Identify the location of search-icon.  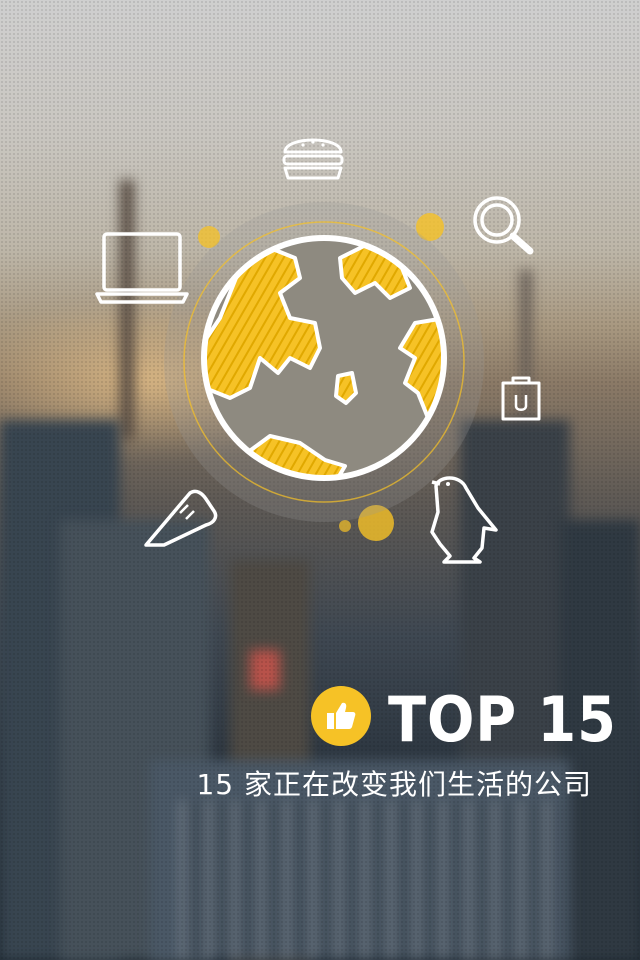
(503, 225).